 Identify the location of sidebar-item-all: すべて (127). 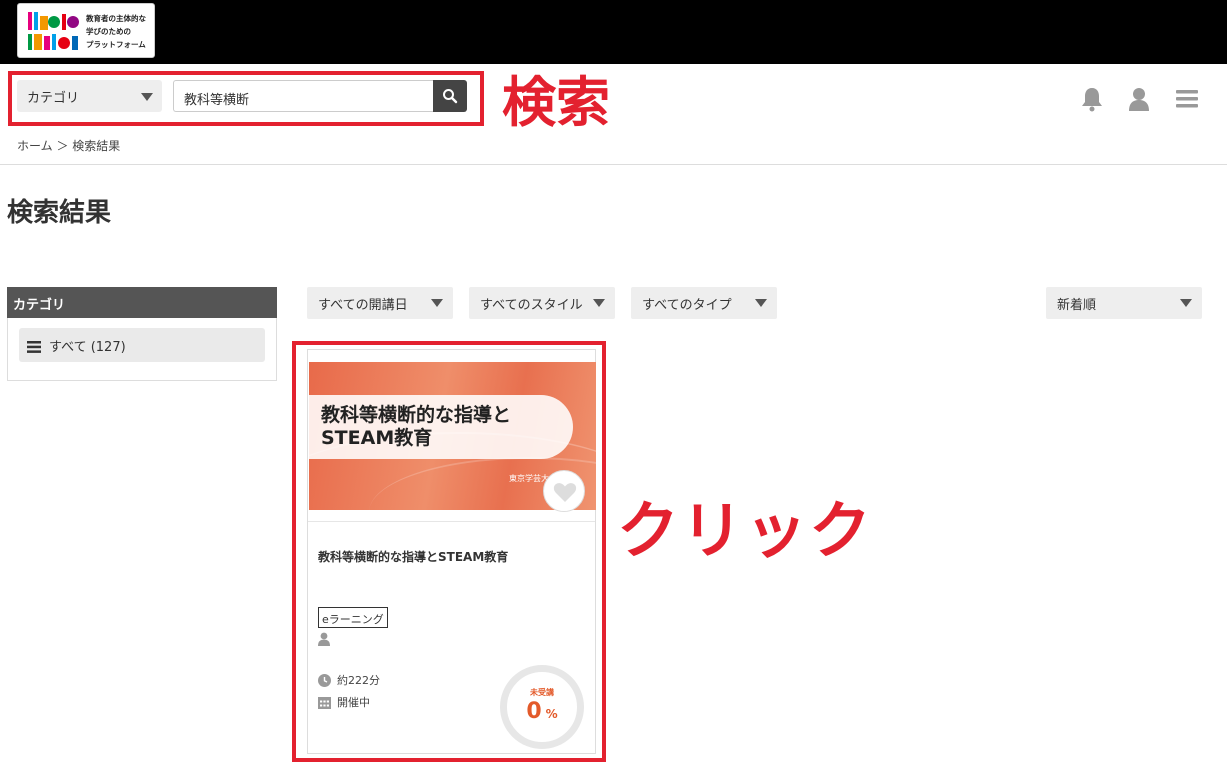
(142, 345).